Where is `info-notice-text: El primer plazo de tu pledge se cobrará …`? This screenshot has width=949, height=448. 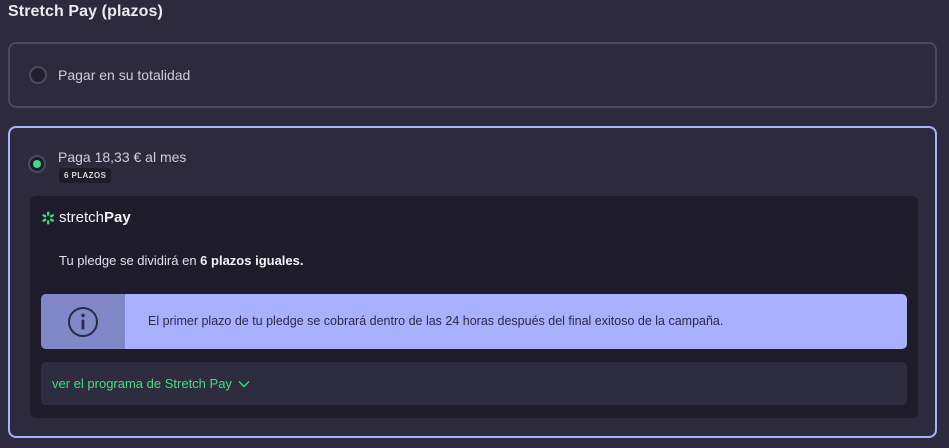 info-notice-text: El primer plazo de tu pledge se cobrará … is located at coordinates (436, 321).